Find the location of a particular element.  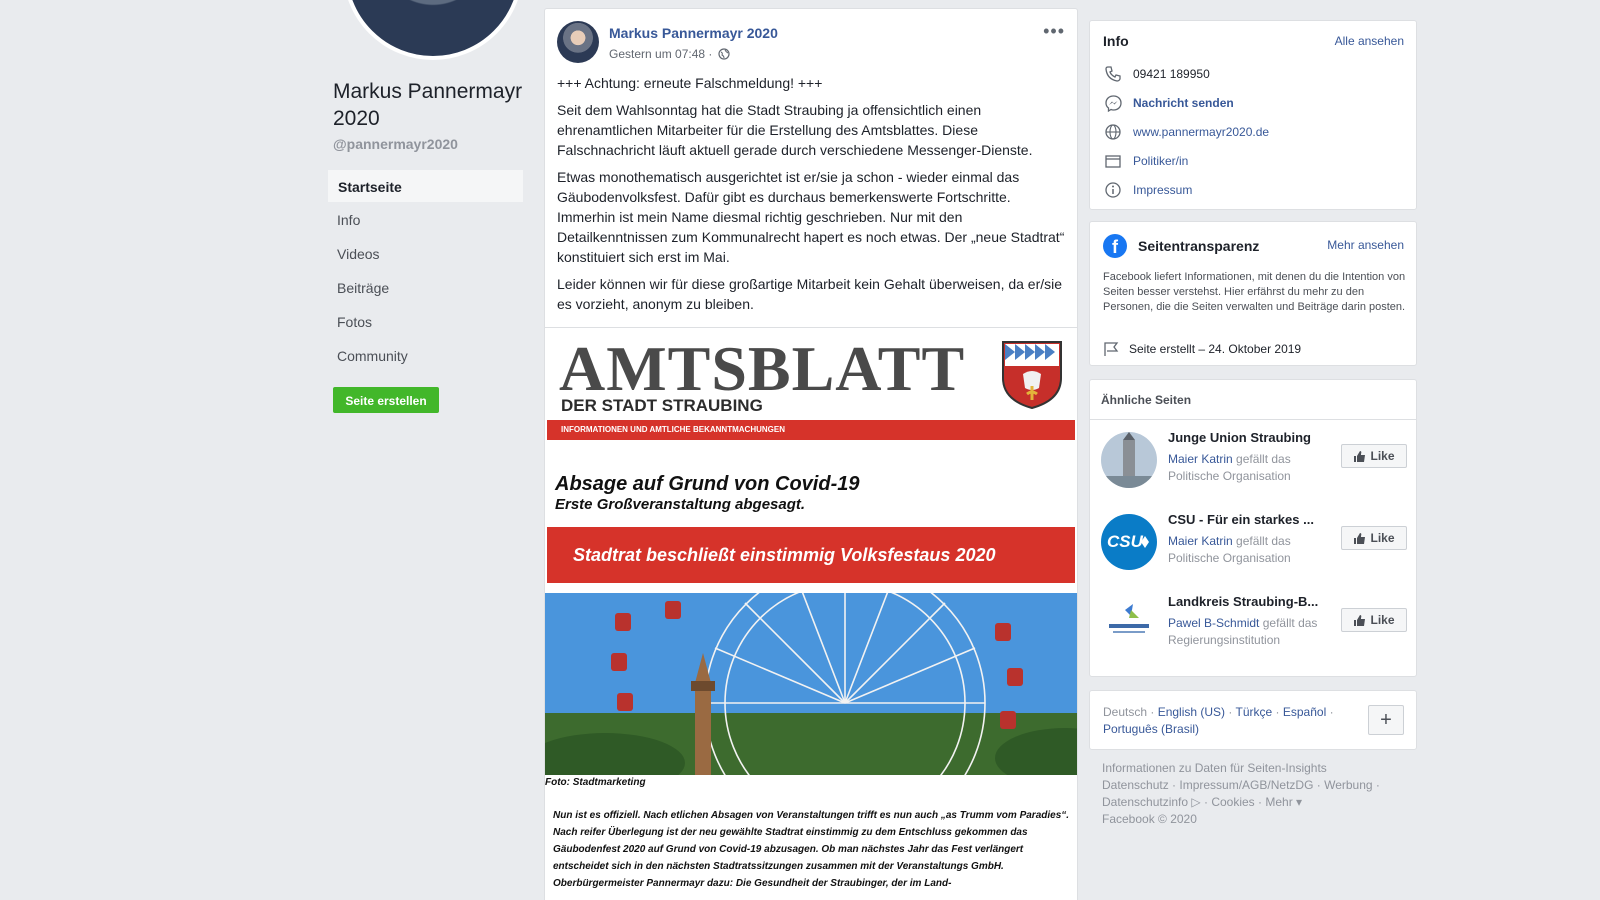

messenger-icon is located at coordinates (1113, 103).